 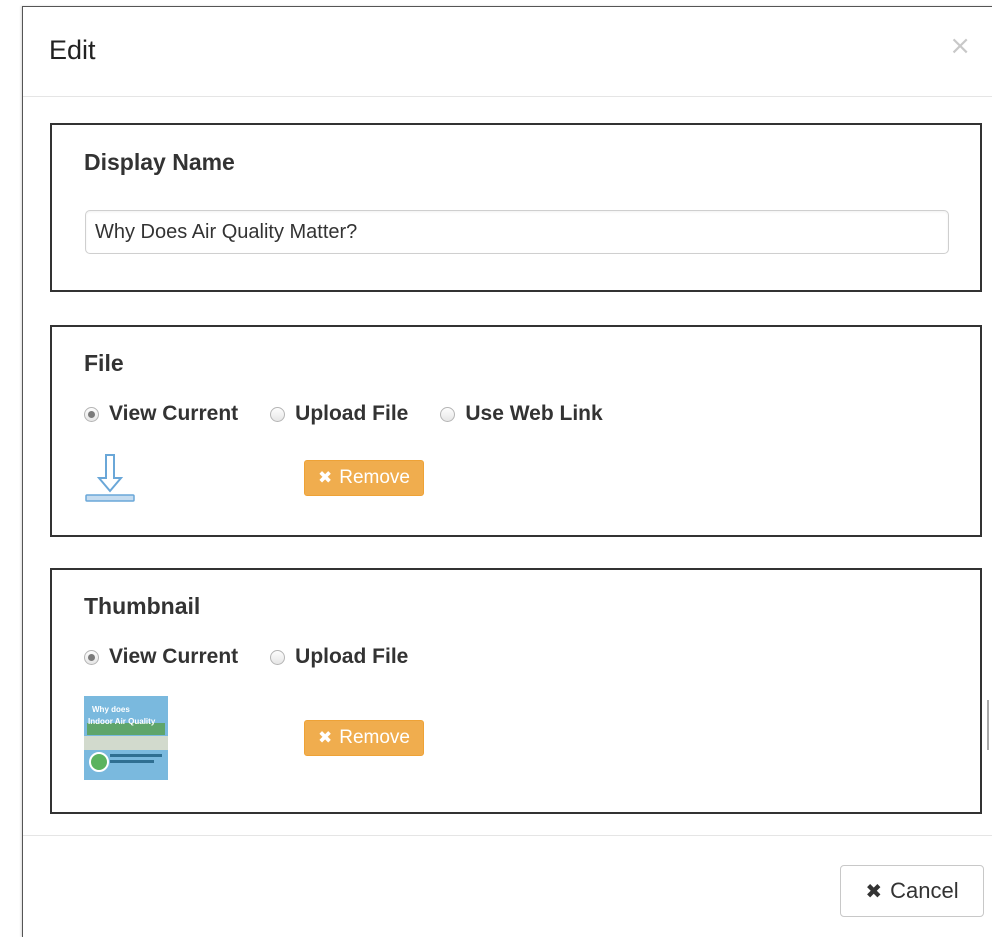 I want to click on thumbnail-image: Why does Indoor Air Quality, so click(x=126, y=738).